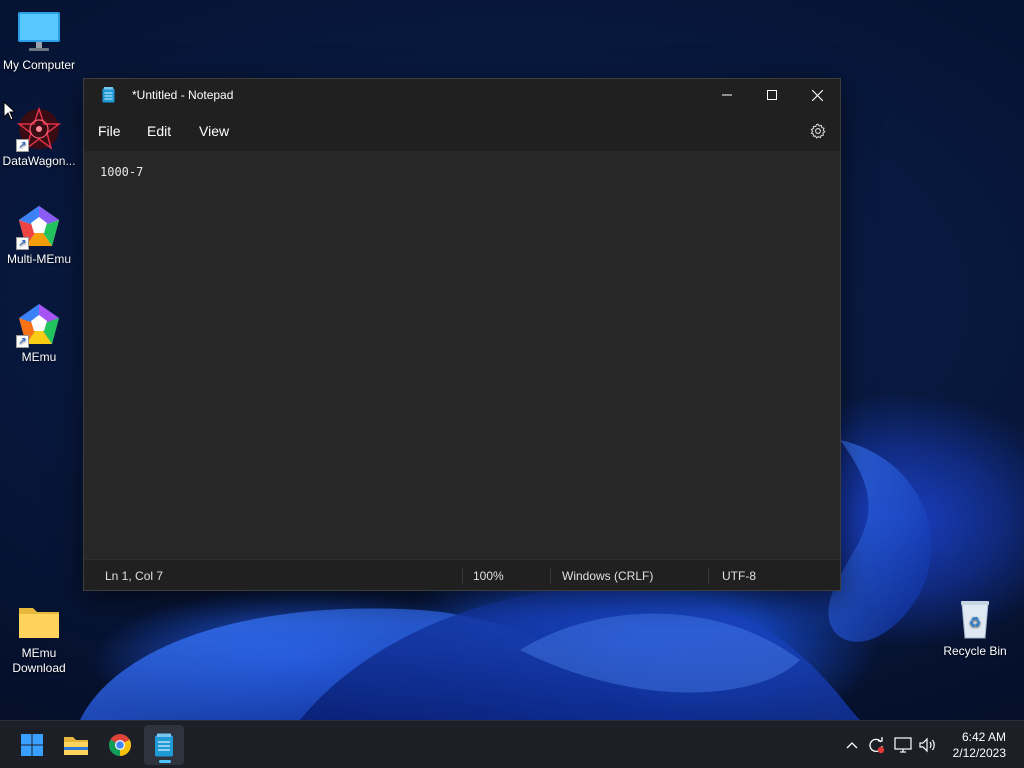  What do you see at coordinates (608, 576) in the screenshot?
I see `status-line-endings: Windows (CRLF)` at bounding box center [608, 576].